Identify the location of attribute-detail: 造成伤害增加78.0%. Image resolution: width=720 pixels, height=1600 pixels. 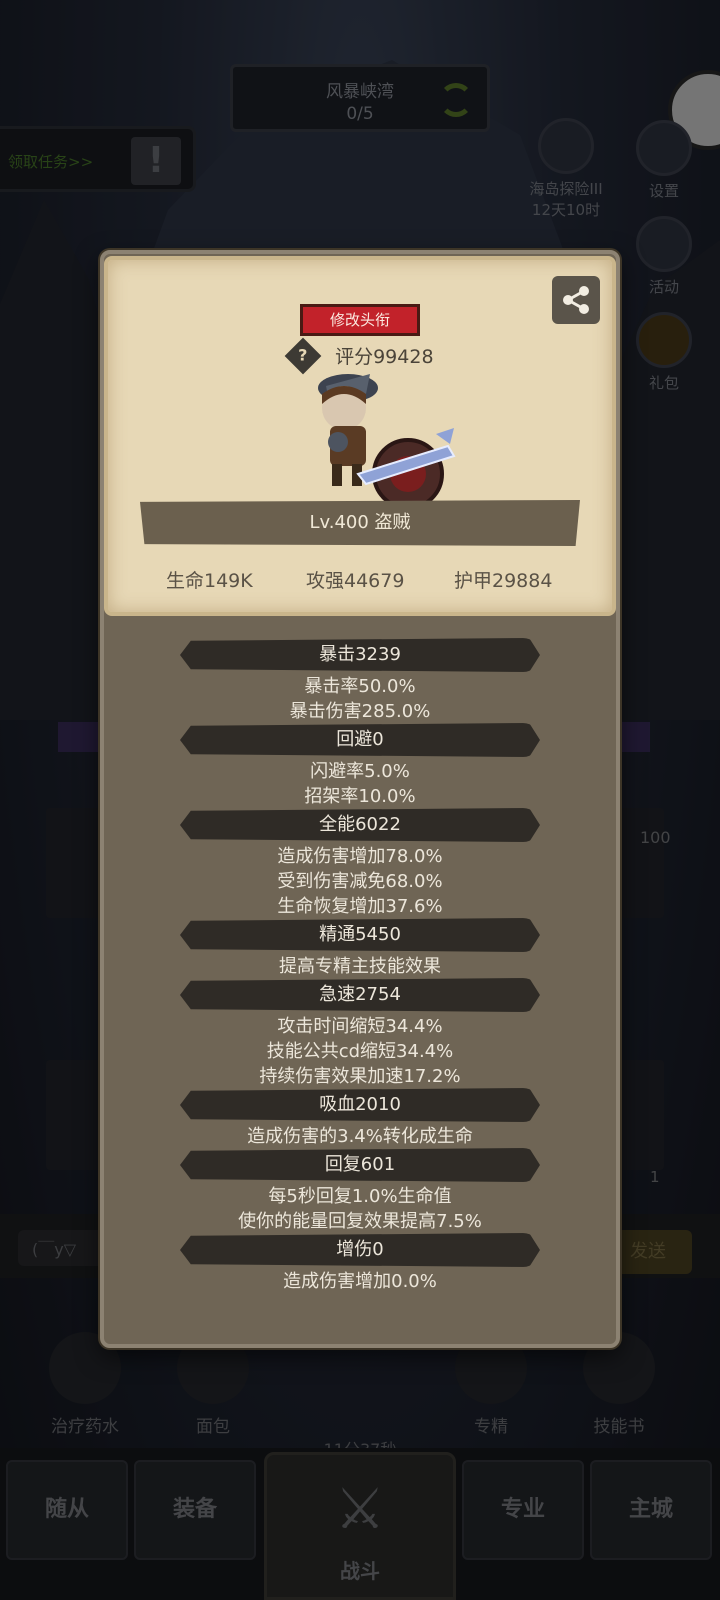
(360, 856).